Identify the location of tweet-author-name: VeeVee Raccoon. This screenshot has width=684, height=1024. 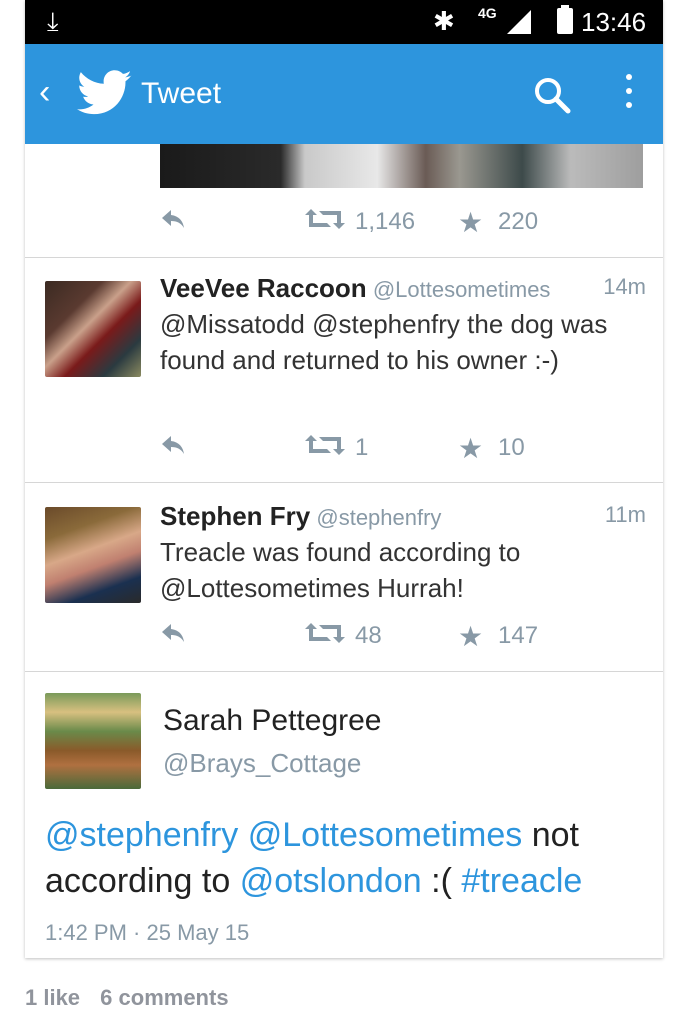
(263, 288).